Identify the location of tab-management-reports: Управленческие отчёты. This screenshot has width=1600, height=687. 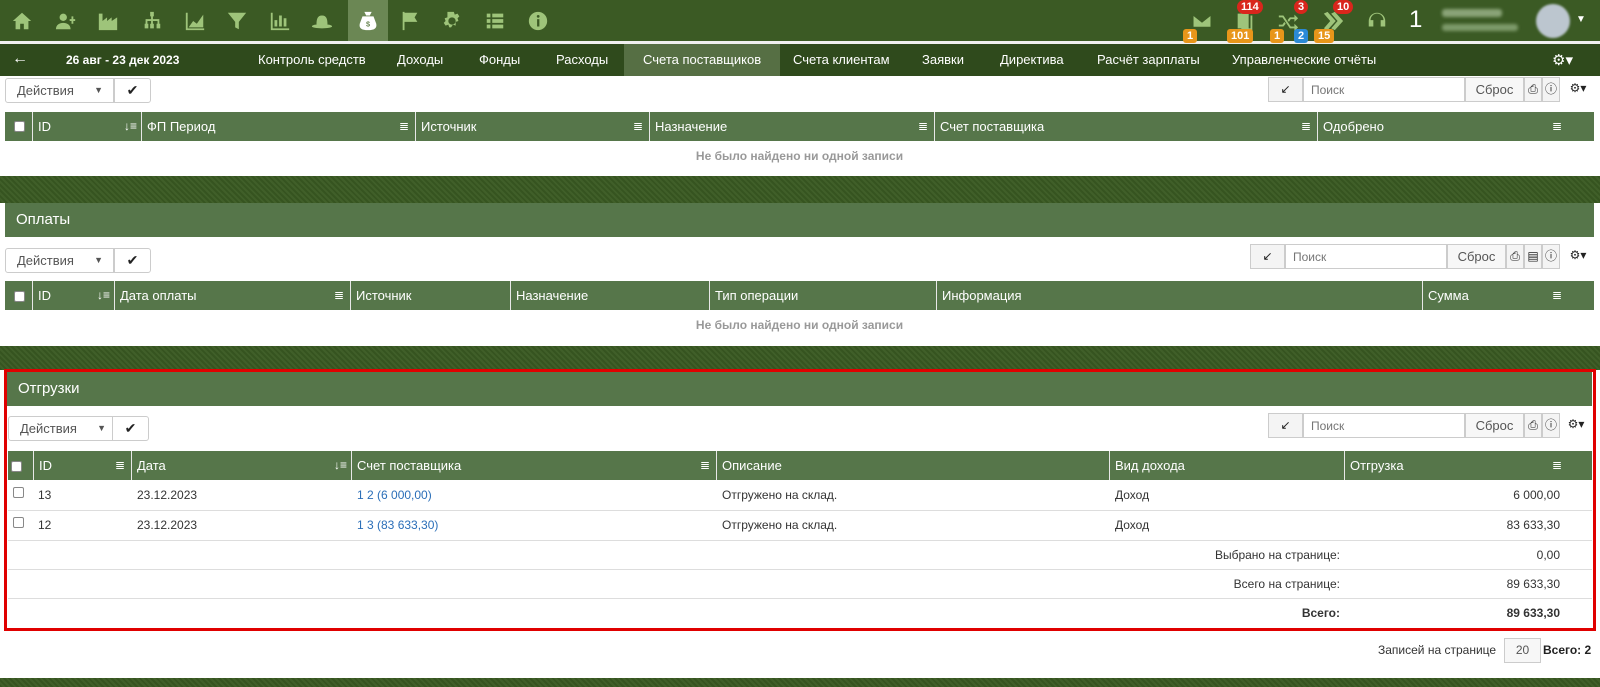
(1304, 60).